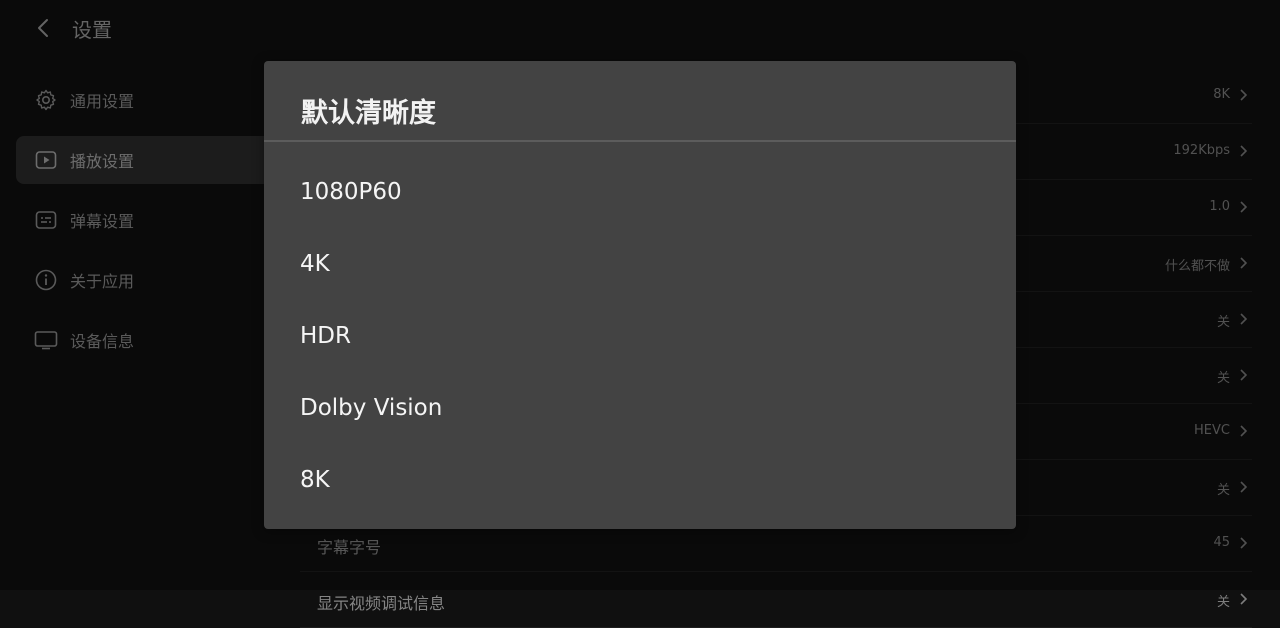 Image resolution: width=1280 pixels, height=628 pixels. Describe the element at coordinates (640, 141) in the screenshot. I see `dialog-divider` at that location.